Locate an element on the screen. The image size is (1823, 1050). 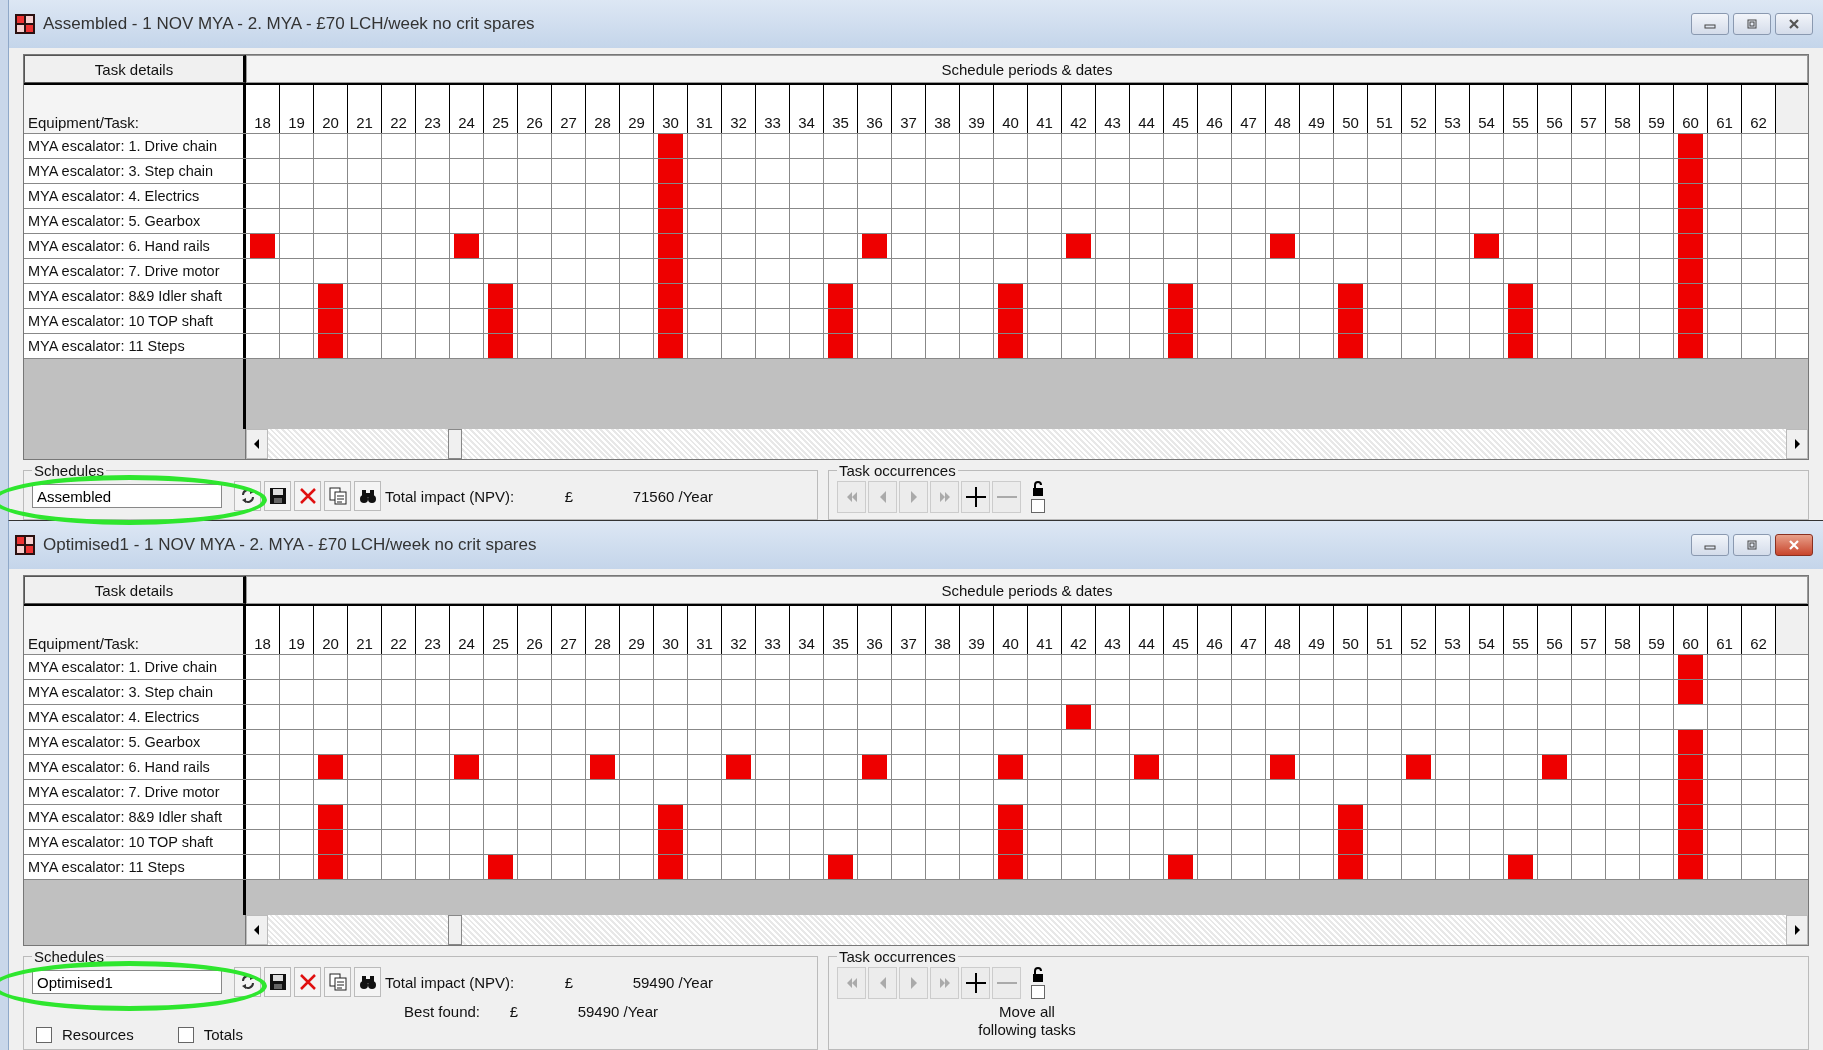
period-header: 48 is located at coordinates (1283, 109).